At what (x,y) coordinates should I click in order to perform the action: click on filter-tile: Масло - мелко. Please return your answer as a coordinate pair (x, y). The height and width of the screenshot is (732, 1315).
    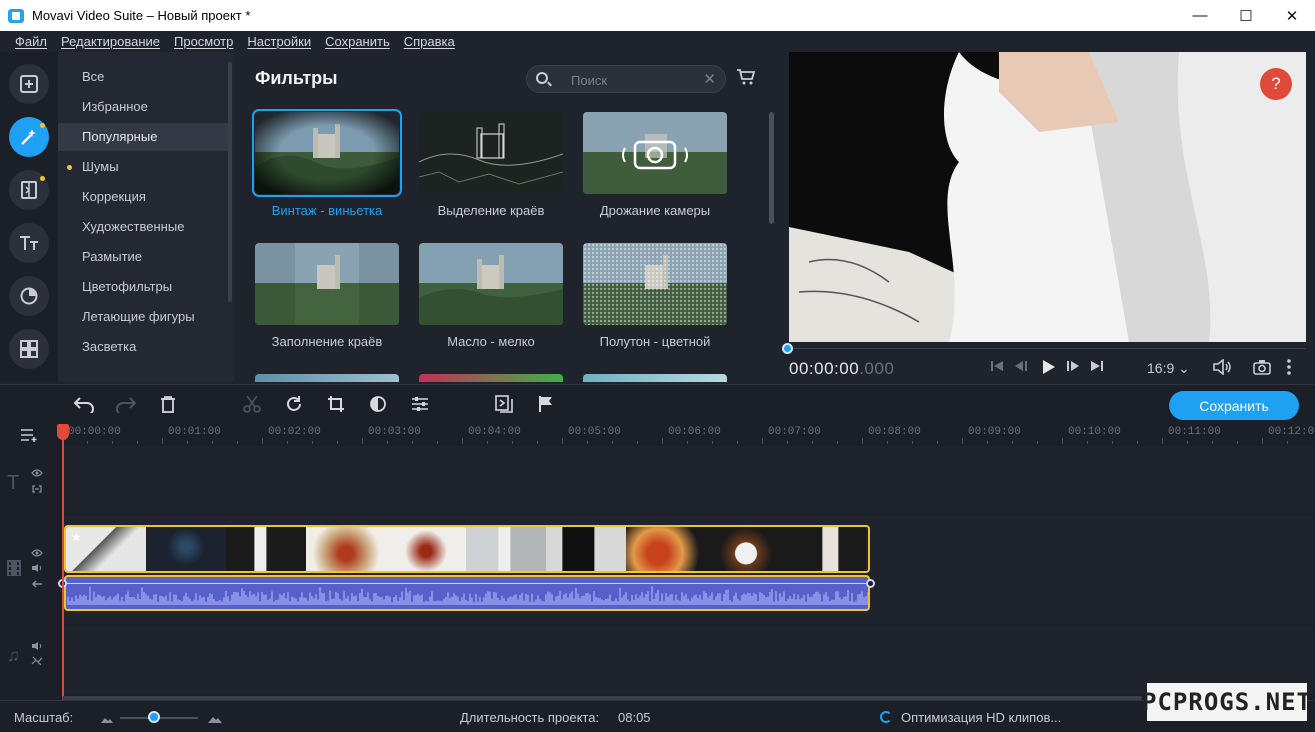
    Looking at the image, I should click on (492, 296).